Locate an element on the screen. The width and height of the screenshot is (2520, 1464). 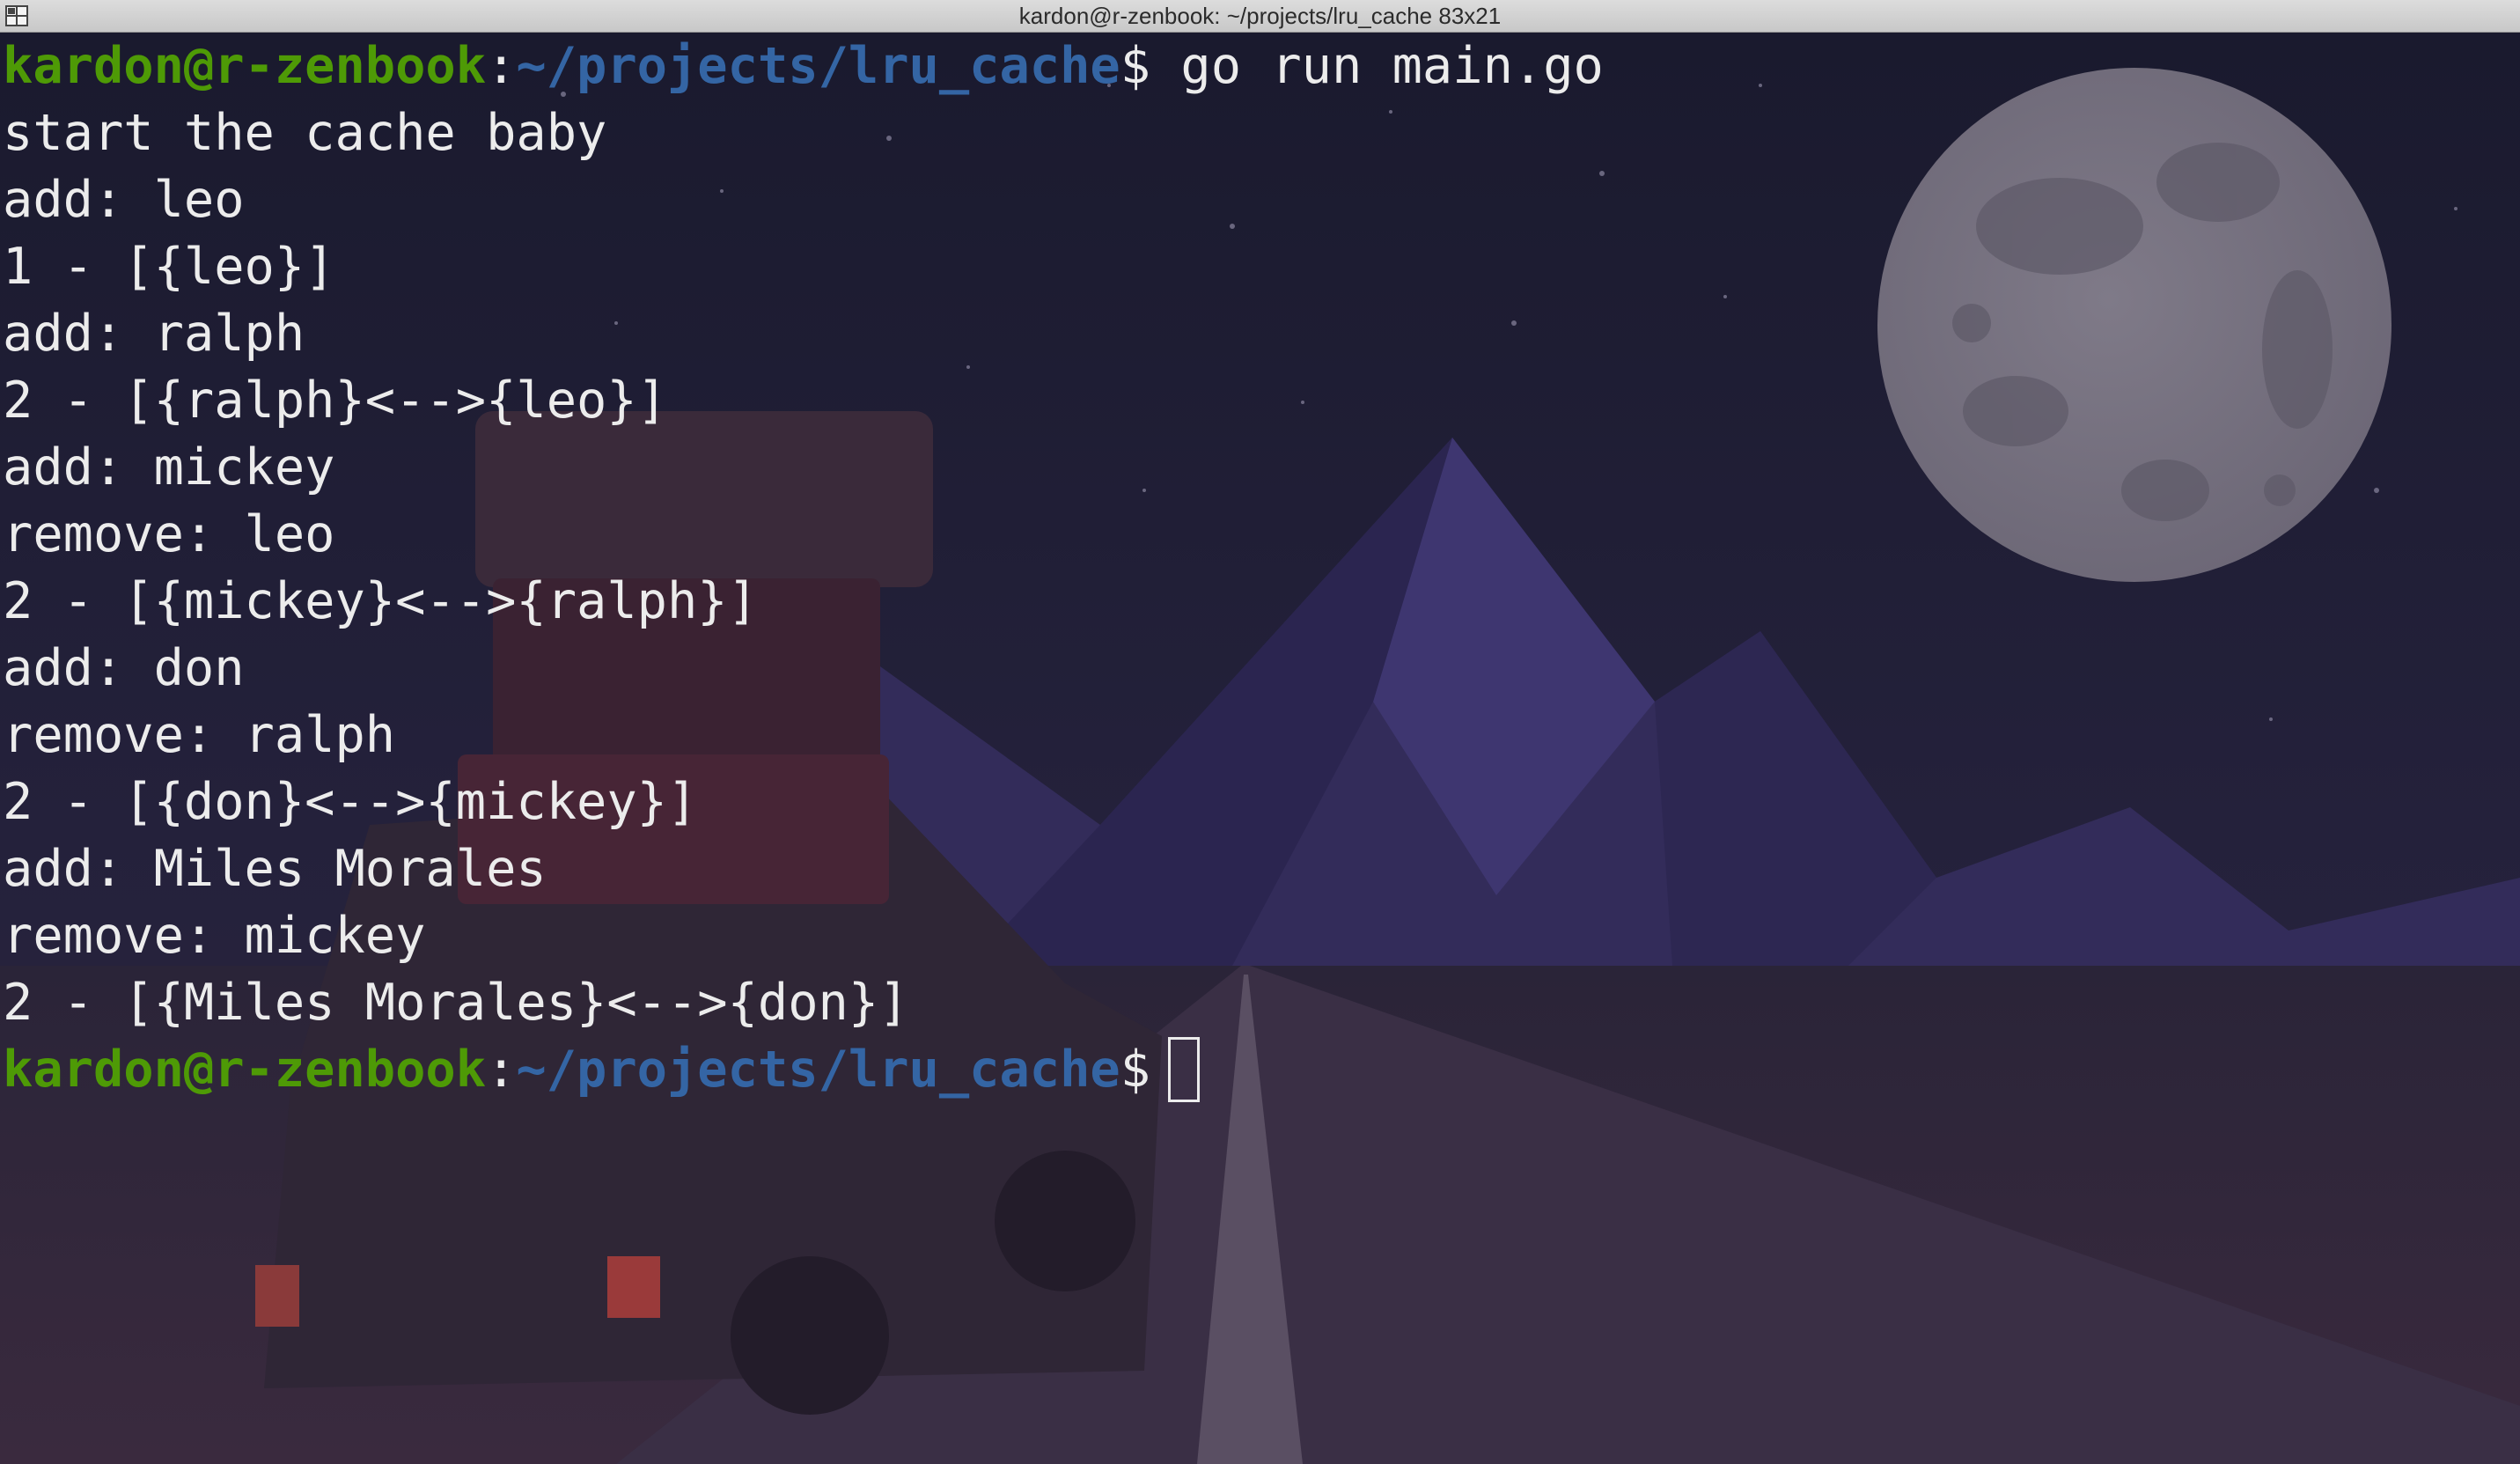
output-line: 1 - [{leo}] is located at coordinates (169, 267).